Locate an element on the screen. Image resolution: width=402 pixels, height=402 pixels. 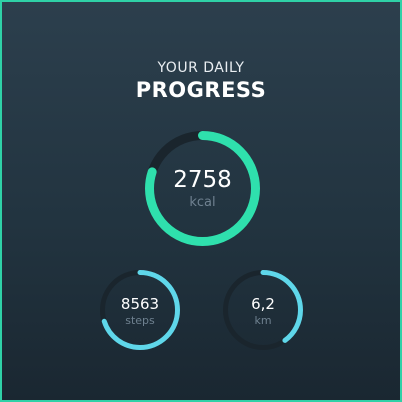
kcal-unit: kcal is located at coordinates (202, 202).